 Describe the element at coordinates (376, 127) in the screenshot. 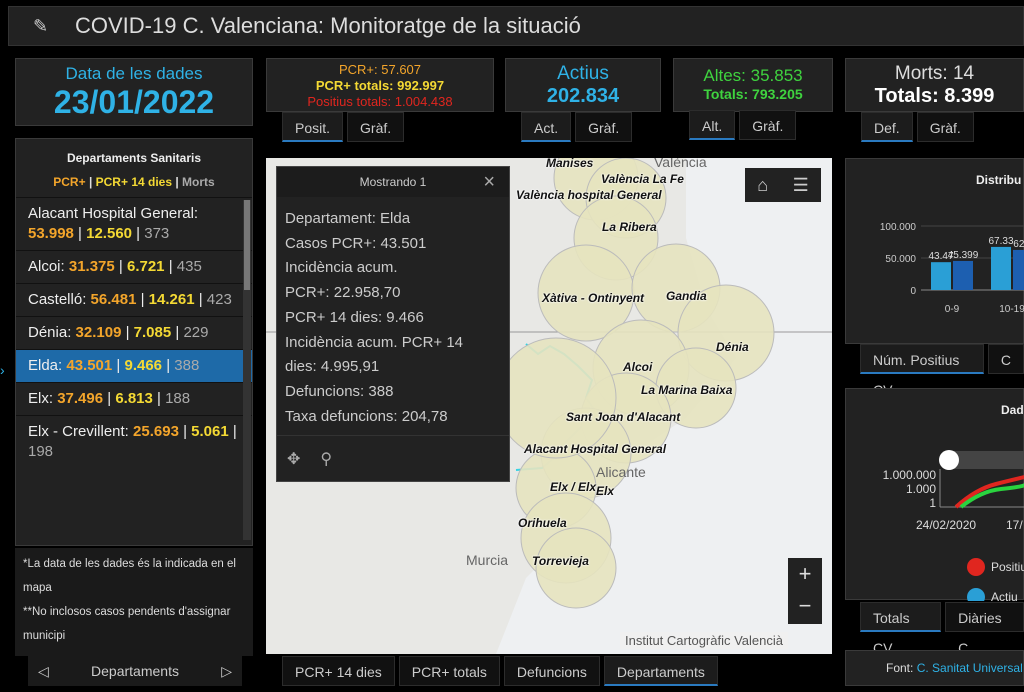

I see `tab-posit-graf: Gràf.` at that location.